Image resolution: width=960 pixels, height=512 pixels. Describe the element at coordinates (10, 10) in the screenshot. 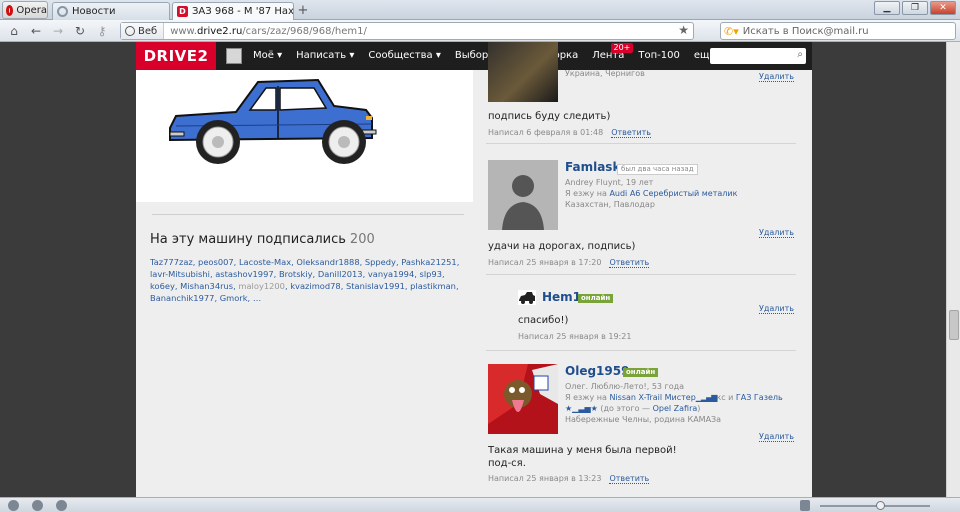

I see `opera-logo-icon` at that location.